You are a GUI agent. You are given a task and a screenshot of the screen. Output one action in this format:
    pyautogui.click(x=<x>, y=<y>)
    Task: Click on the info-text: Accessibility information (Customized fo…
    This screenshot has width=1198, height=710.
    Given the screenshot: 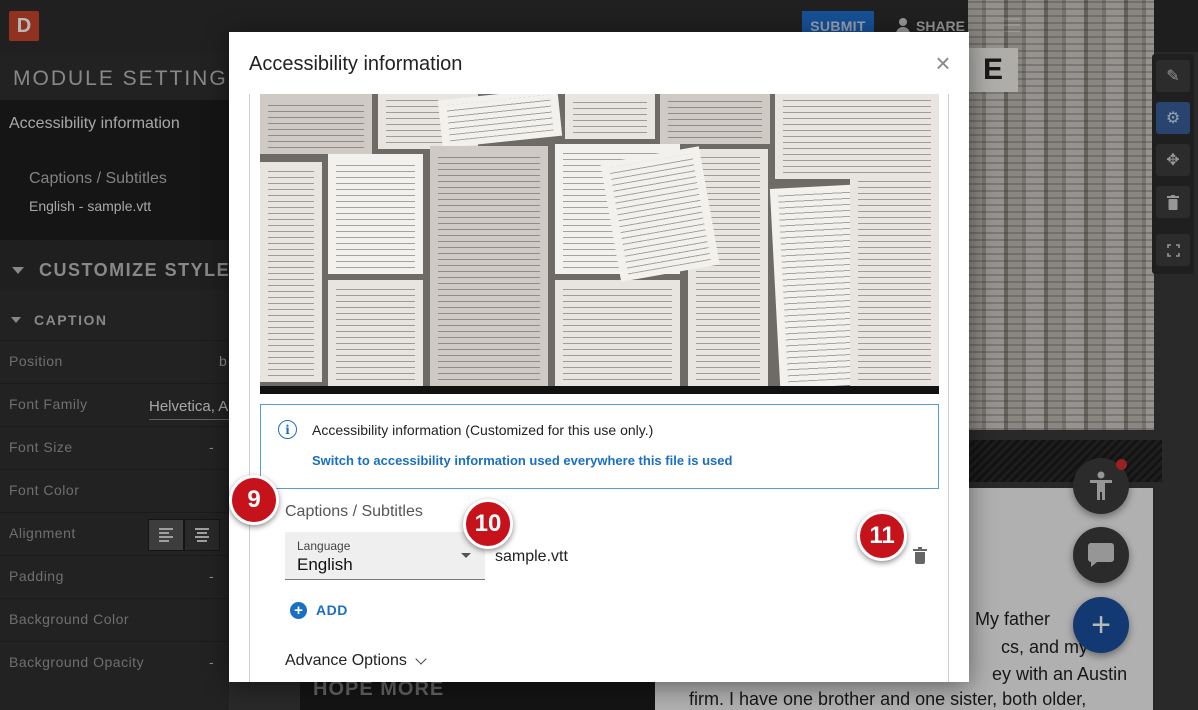 What is the action you would take?
    pyautogui.click(x=483, y=430)
    